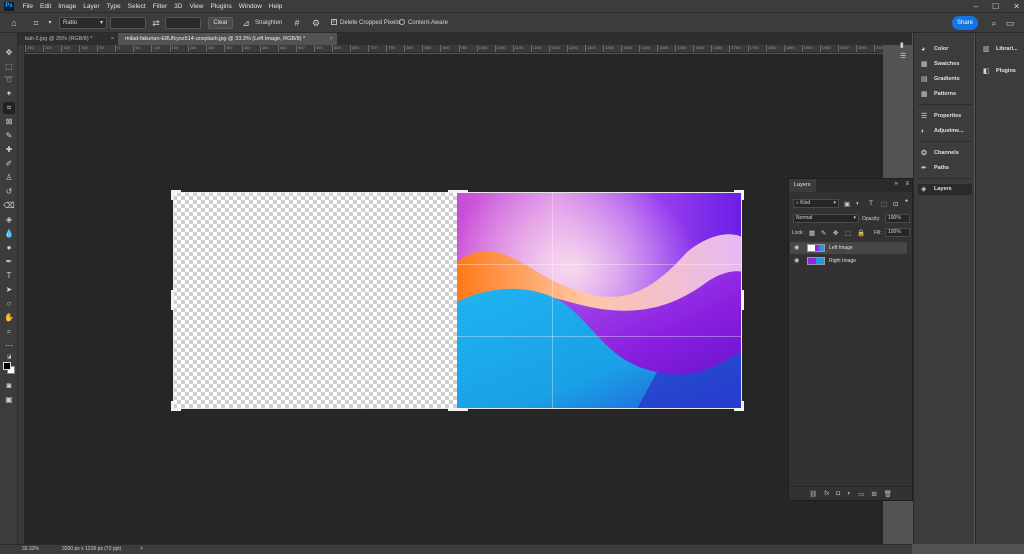 The height and width of the screenshot is (554, 1024). What do you see at coordinates (897, 232) in the screenshot?
I see `fill-input: 100%` at bounding box center [897, 232].